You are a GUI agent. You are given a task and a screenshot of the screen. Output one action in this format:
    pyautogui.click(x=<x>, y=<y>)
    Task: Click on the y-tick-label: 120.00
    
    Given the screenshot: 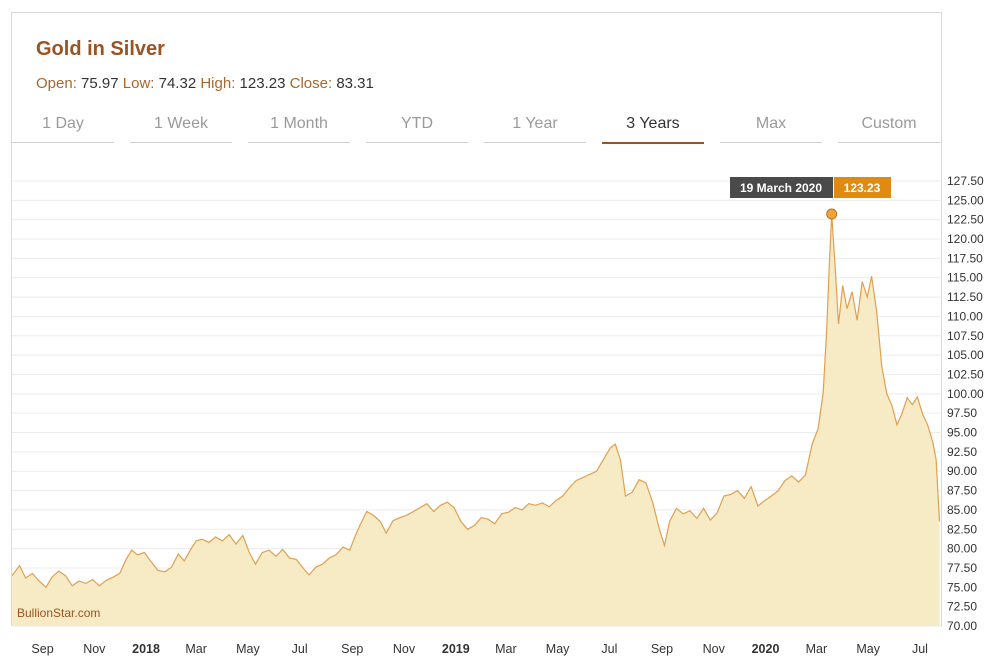 What is the action you would take?
    pyautogui.click(x=965, y=239)
    